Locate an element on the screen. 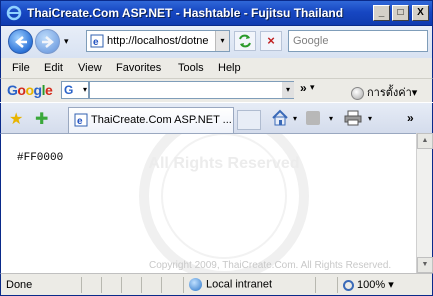  address-dropdown: ▾ is located at coordinates (222, 41).